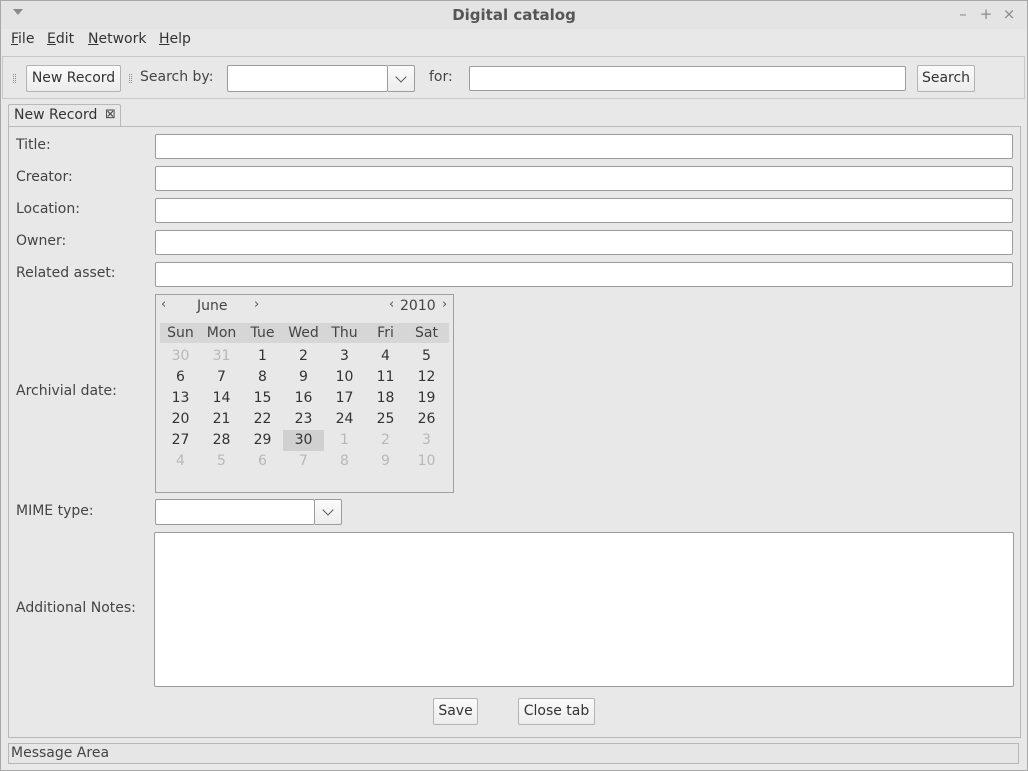 The image size is (1028, 771). Describe the element at coordinates (1009, 14) in the screenshot. I see `close-window-icon: ×` at that location.